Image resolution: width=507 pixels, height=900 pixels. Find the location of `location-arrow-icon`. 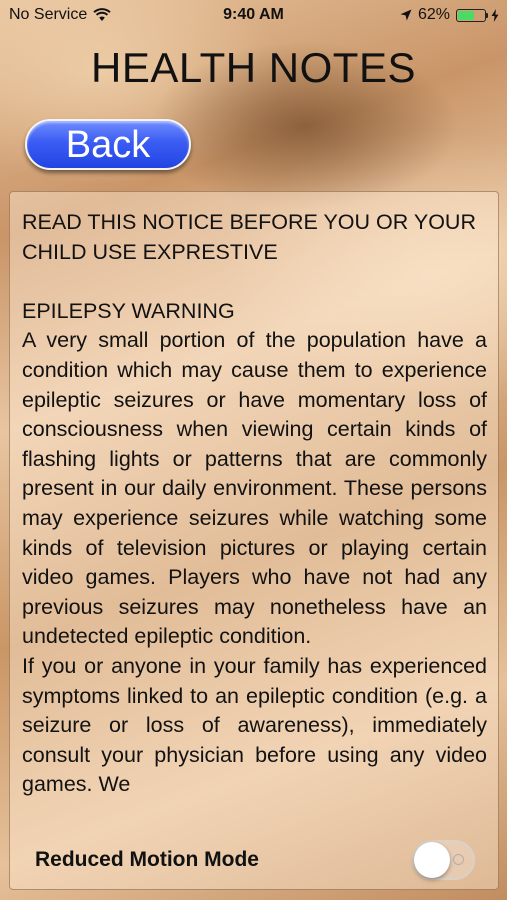

location-arrow-icon is located at coordinates (406, 15).